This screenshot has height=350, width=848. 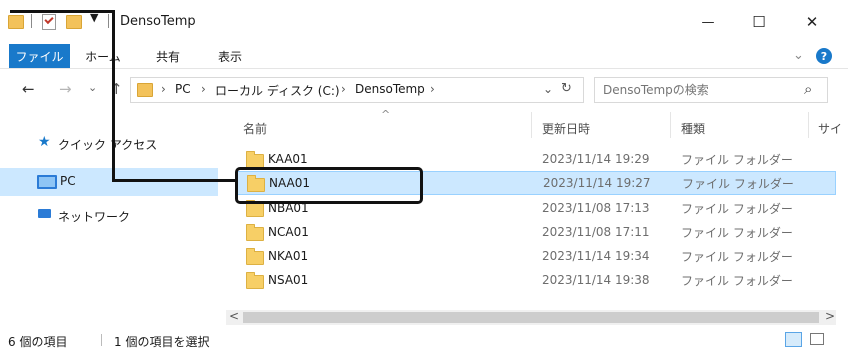 What do you see at coordinates (536, 256) in the screenshot?
I see `table-row: NKA01 2023/11/14 19:34 ファイル フォルダー` at bounding box center [536, 256].